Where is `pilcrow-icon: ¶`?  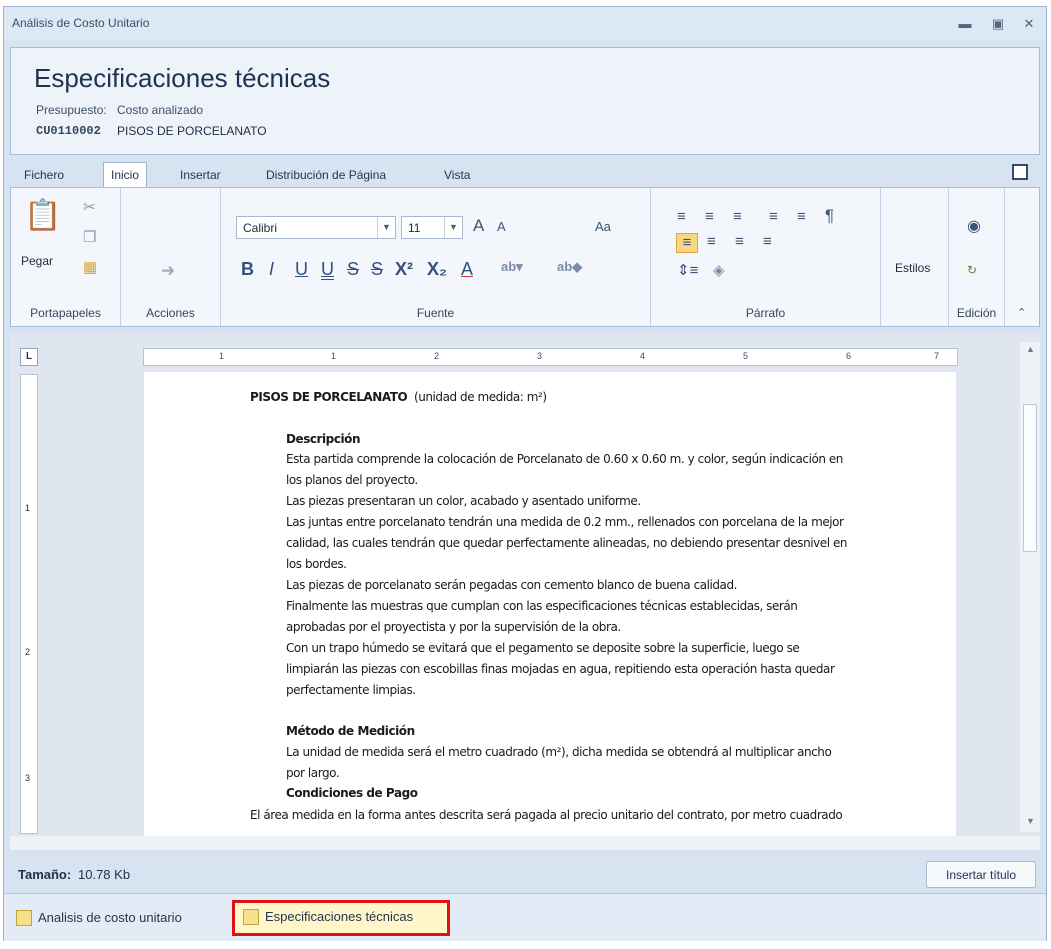 pilcrow-icon: ¶ is located at coordinates (829, 216).